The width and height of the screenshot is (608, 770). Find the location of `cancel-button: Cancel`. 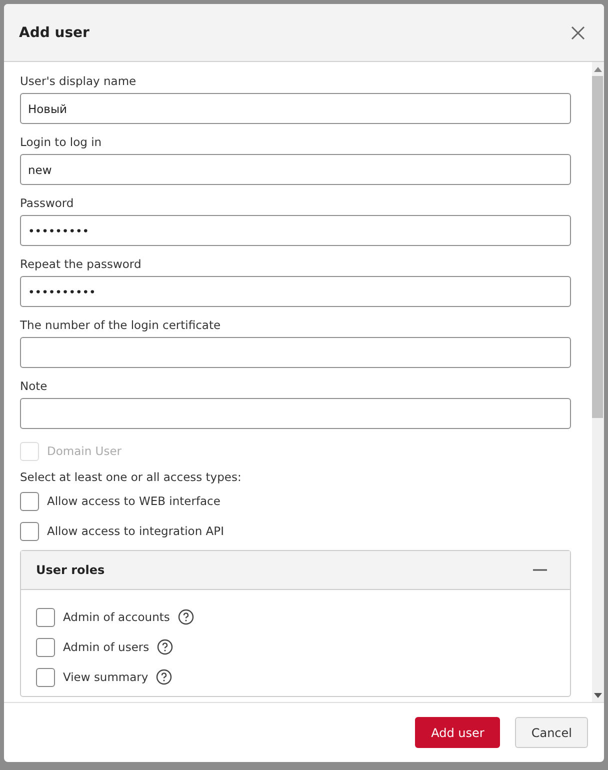

cancel-button: Cancel is located at coordinates (551, 732).